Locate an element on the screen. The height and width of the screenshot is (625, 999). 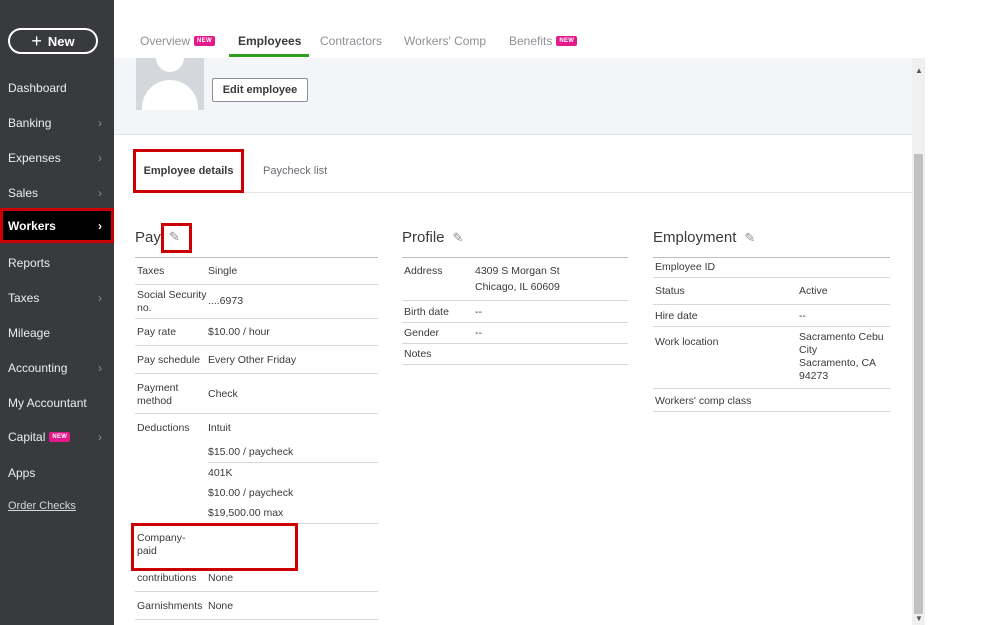
new-button: + New is located at coordinates (53, 41).